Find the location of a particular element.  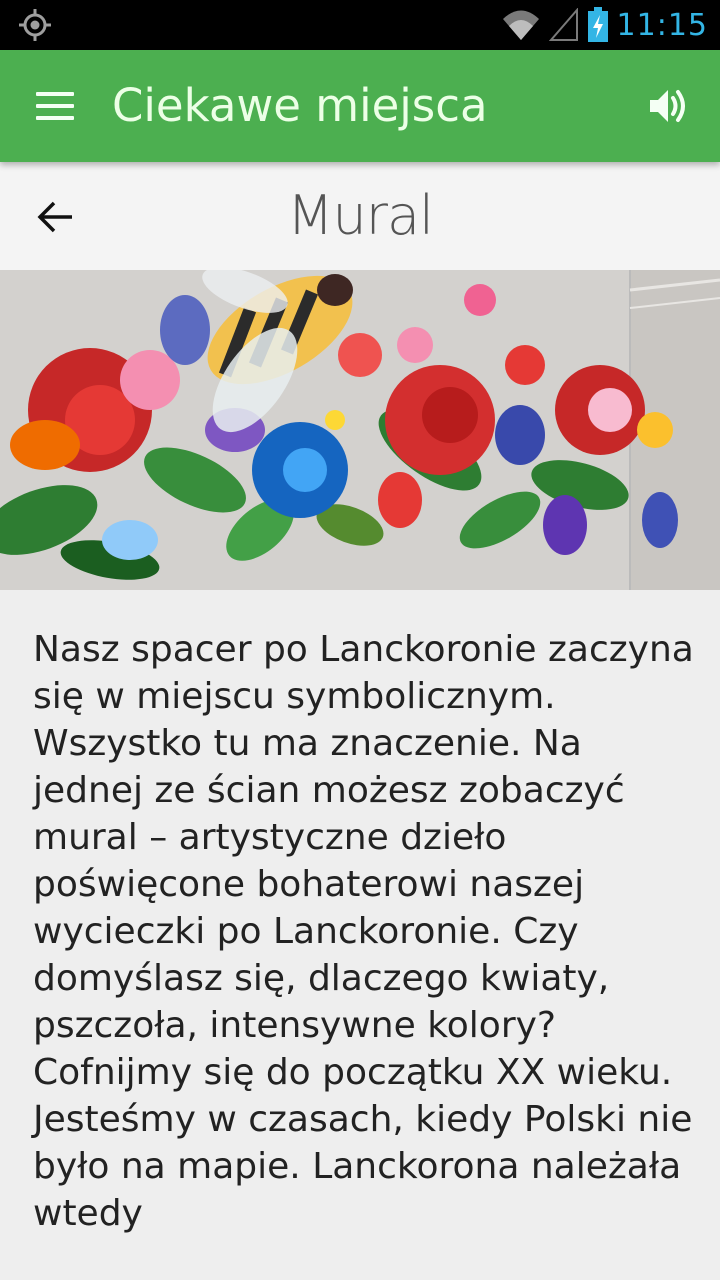

app-bar: Ciekawe miejsca is located at coordinates (360, 106).